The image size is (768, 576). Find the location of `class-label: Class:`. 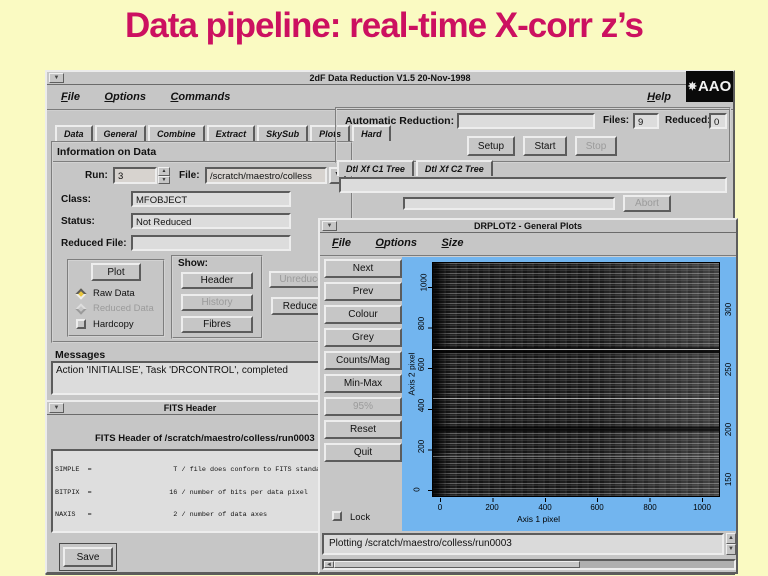

class-label: Class: is located at coordinates (76, 199).